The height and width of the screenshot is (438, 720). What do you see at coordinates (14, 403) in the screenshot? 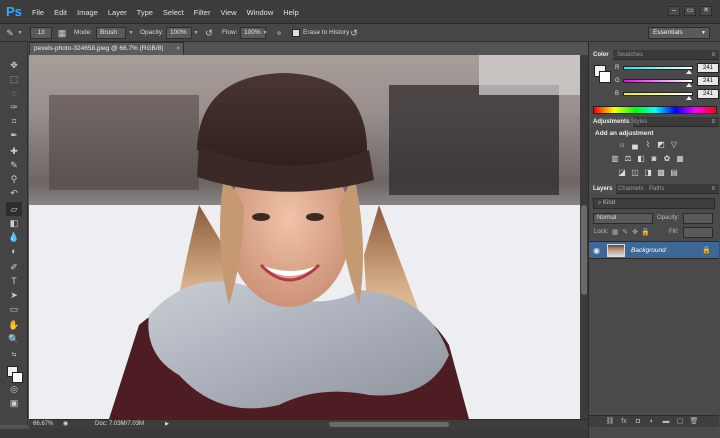
I see `screen-mode-icon: ▣` at bounding box center [14, 403].